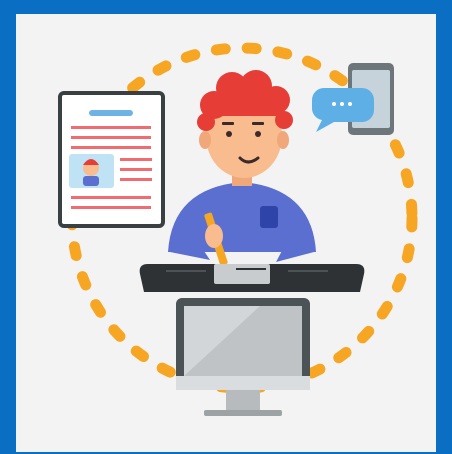 The width and height of the screenshot is (452, 454). What do you see at coordinates (243, 401) in the screenshot?
I see `monitor-stand` at bounding box center [243, 401].